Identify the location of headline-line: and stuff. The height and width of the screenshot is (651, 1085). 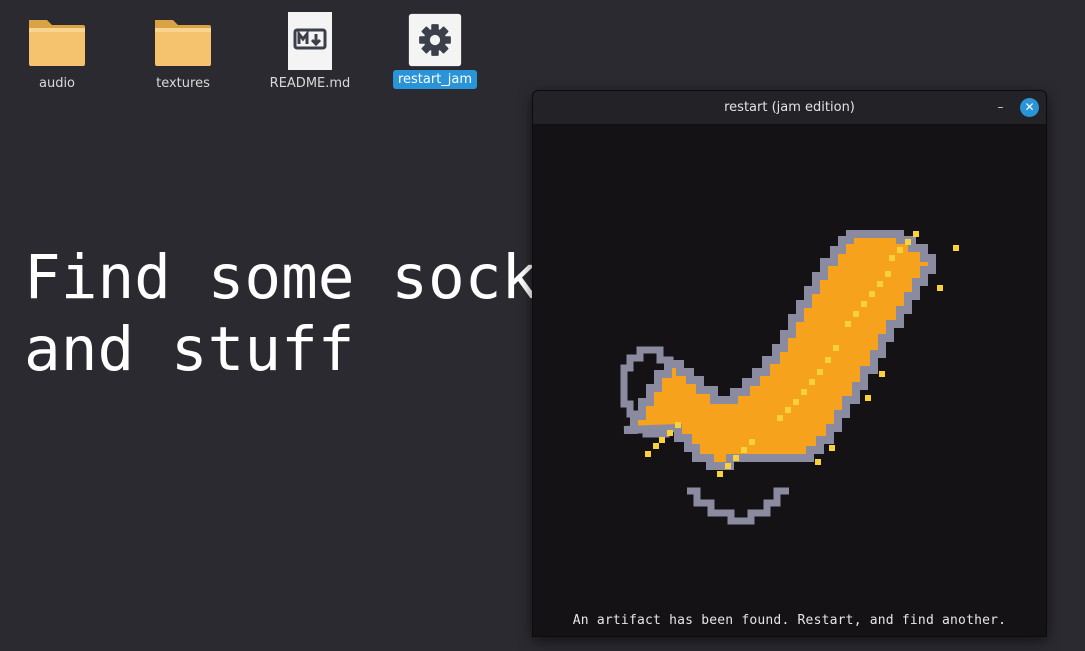
(189, 349).